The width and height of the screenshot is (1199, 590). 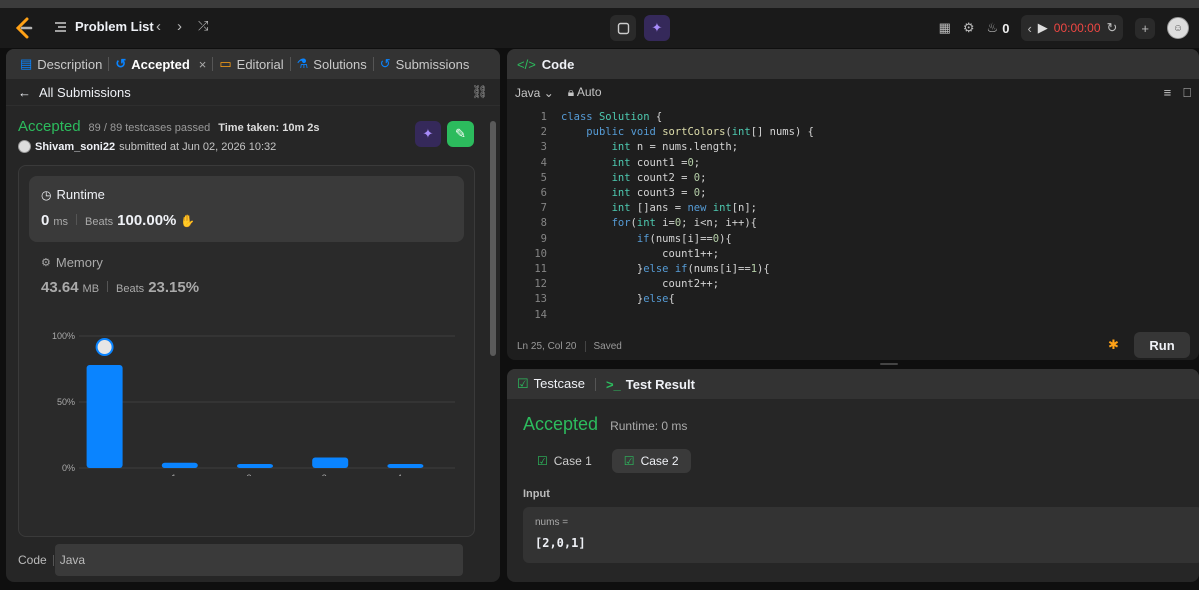 What do you see at coordinates (619, 240) in the screenshot?
I see `code-line: 9 if(nums[i]==0){` at bounding box center [619, 240].